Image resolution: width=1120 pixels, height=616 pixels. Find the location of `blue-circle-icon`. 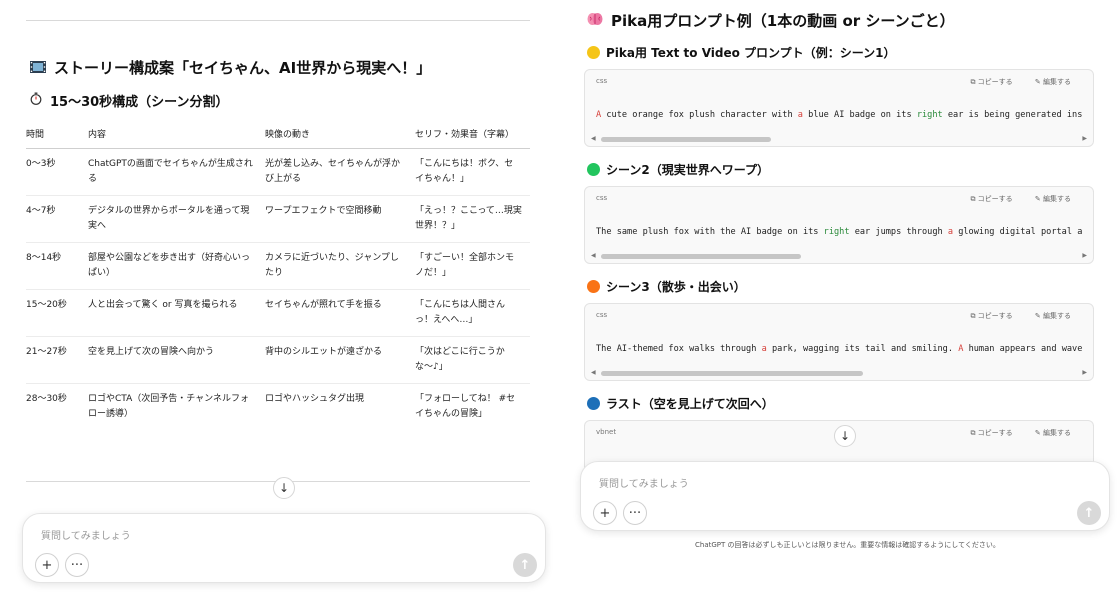

blue-circle-icon is located at coordinates (593, 403).